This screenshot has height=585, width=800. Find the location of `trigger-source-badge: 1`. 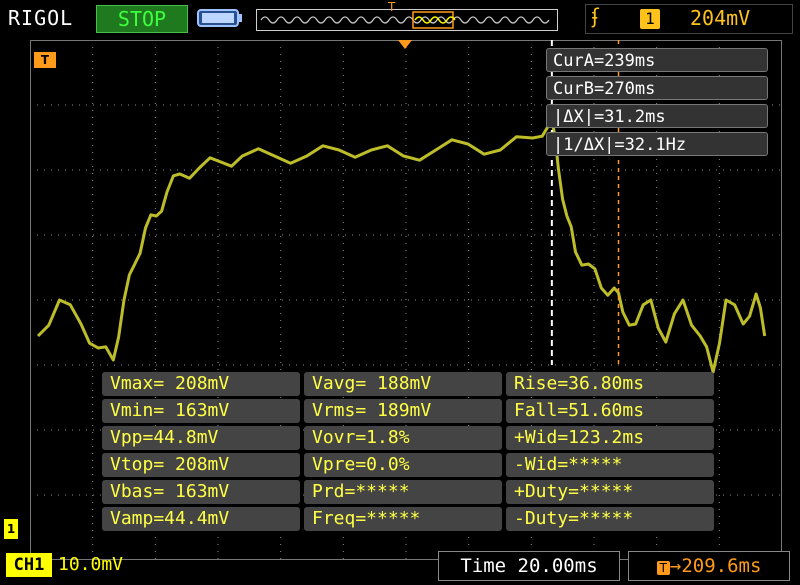

trigger-source-badge: 1 is located at coordinates (650, 19).